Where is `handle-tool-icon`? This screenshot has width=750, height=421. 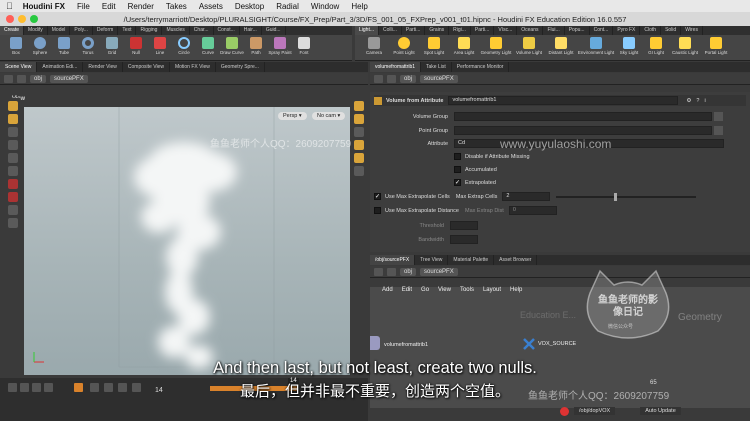
handle-tool-icon is located at coordinates (13, 158).